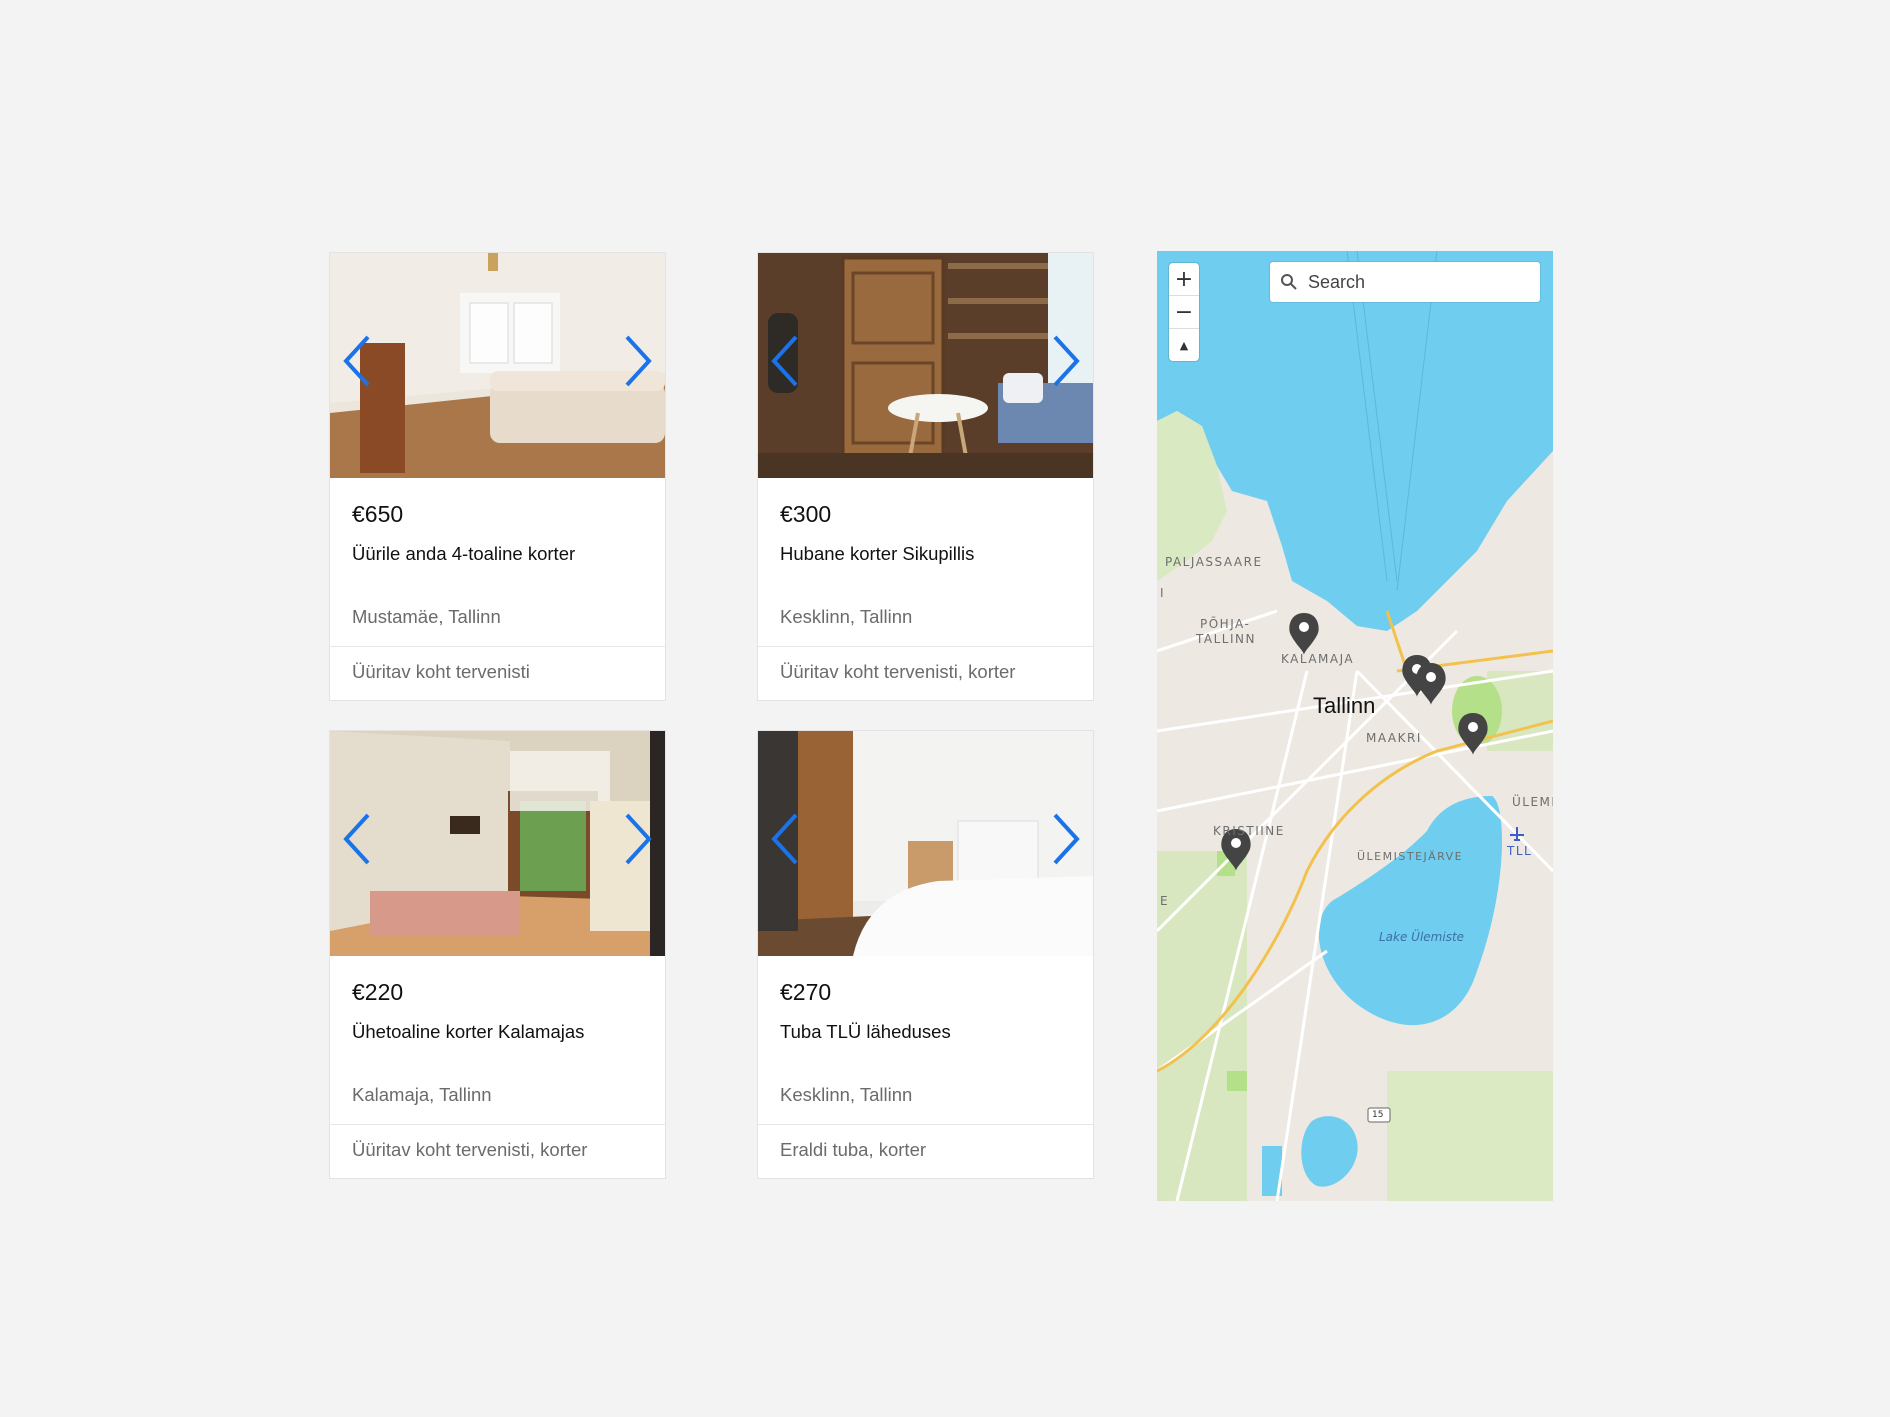 This screenshot has width=1890, height=1417. What do you see at coordinates (877, 554) in the screenshot?
I see `listing-title: Hubane korter Sikupillis` at bounding box center [877, 554].